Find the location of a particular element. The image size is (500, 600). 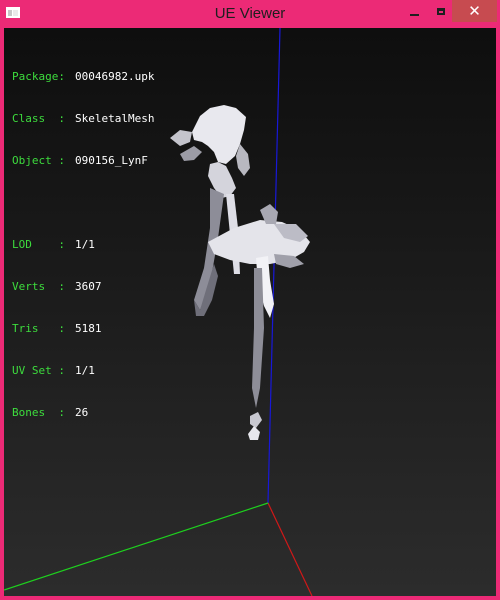

maximize-icon is located at coordinates (441, 11).